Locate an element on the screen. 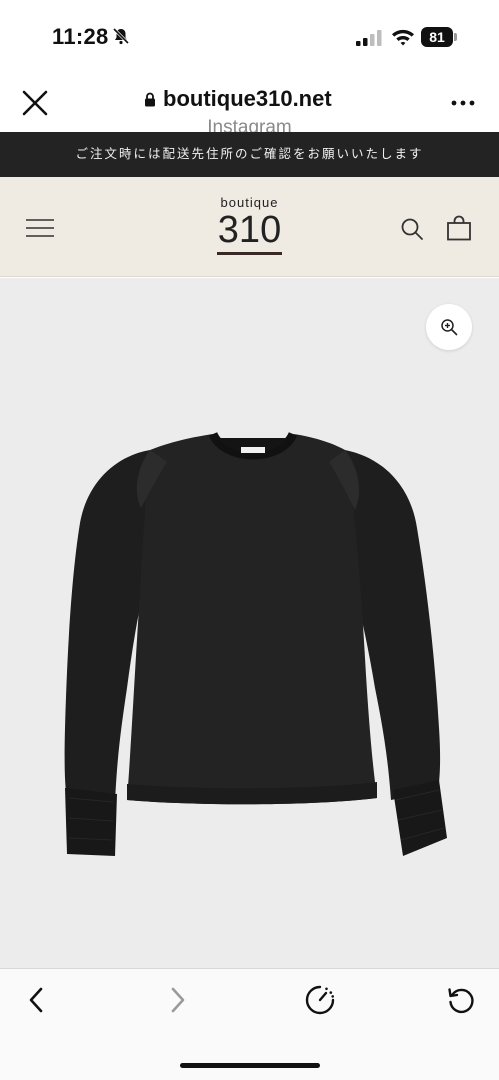  zoom-icon is located at coordinates (449, 327).